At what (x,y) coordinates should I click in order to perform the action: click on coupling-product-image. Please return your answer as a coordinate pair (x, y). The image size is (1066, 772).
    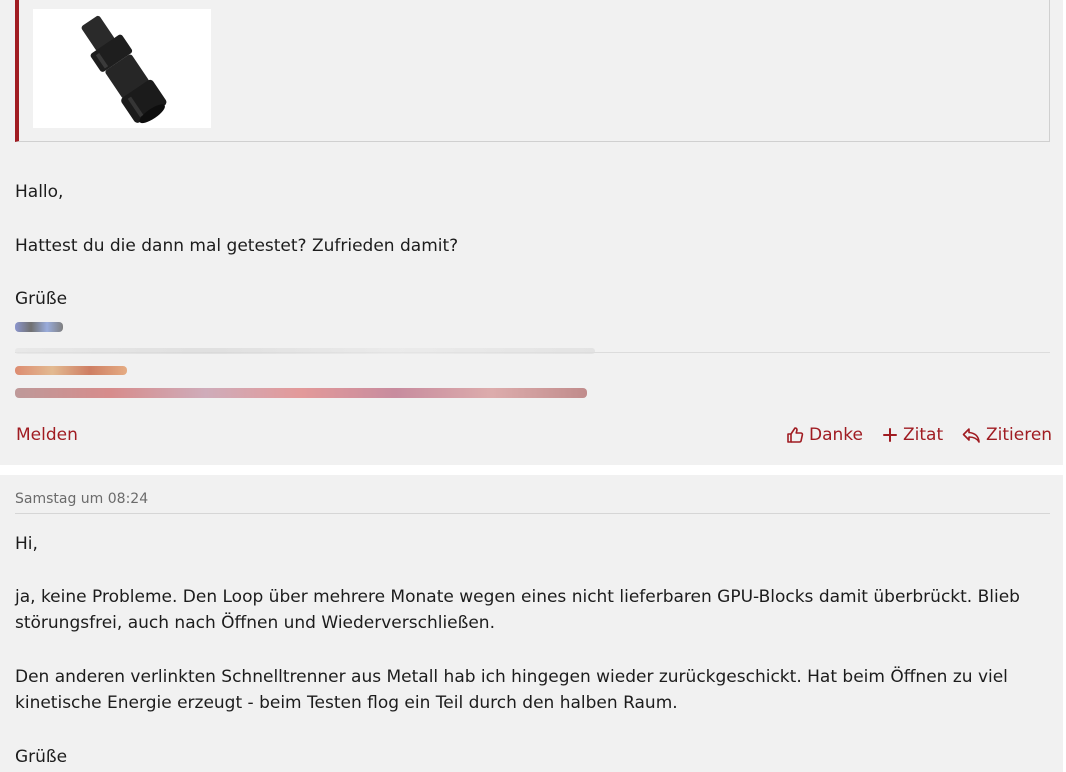
    Looking at the image, I should click on (124, 69).